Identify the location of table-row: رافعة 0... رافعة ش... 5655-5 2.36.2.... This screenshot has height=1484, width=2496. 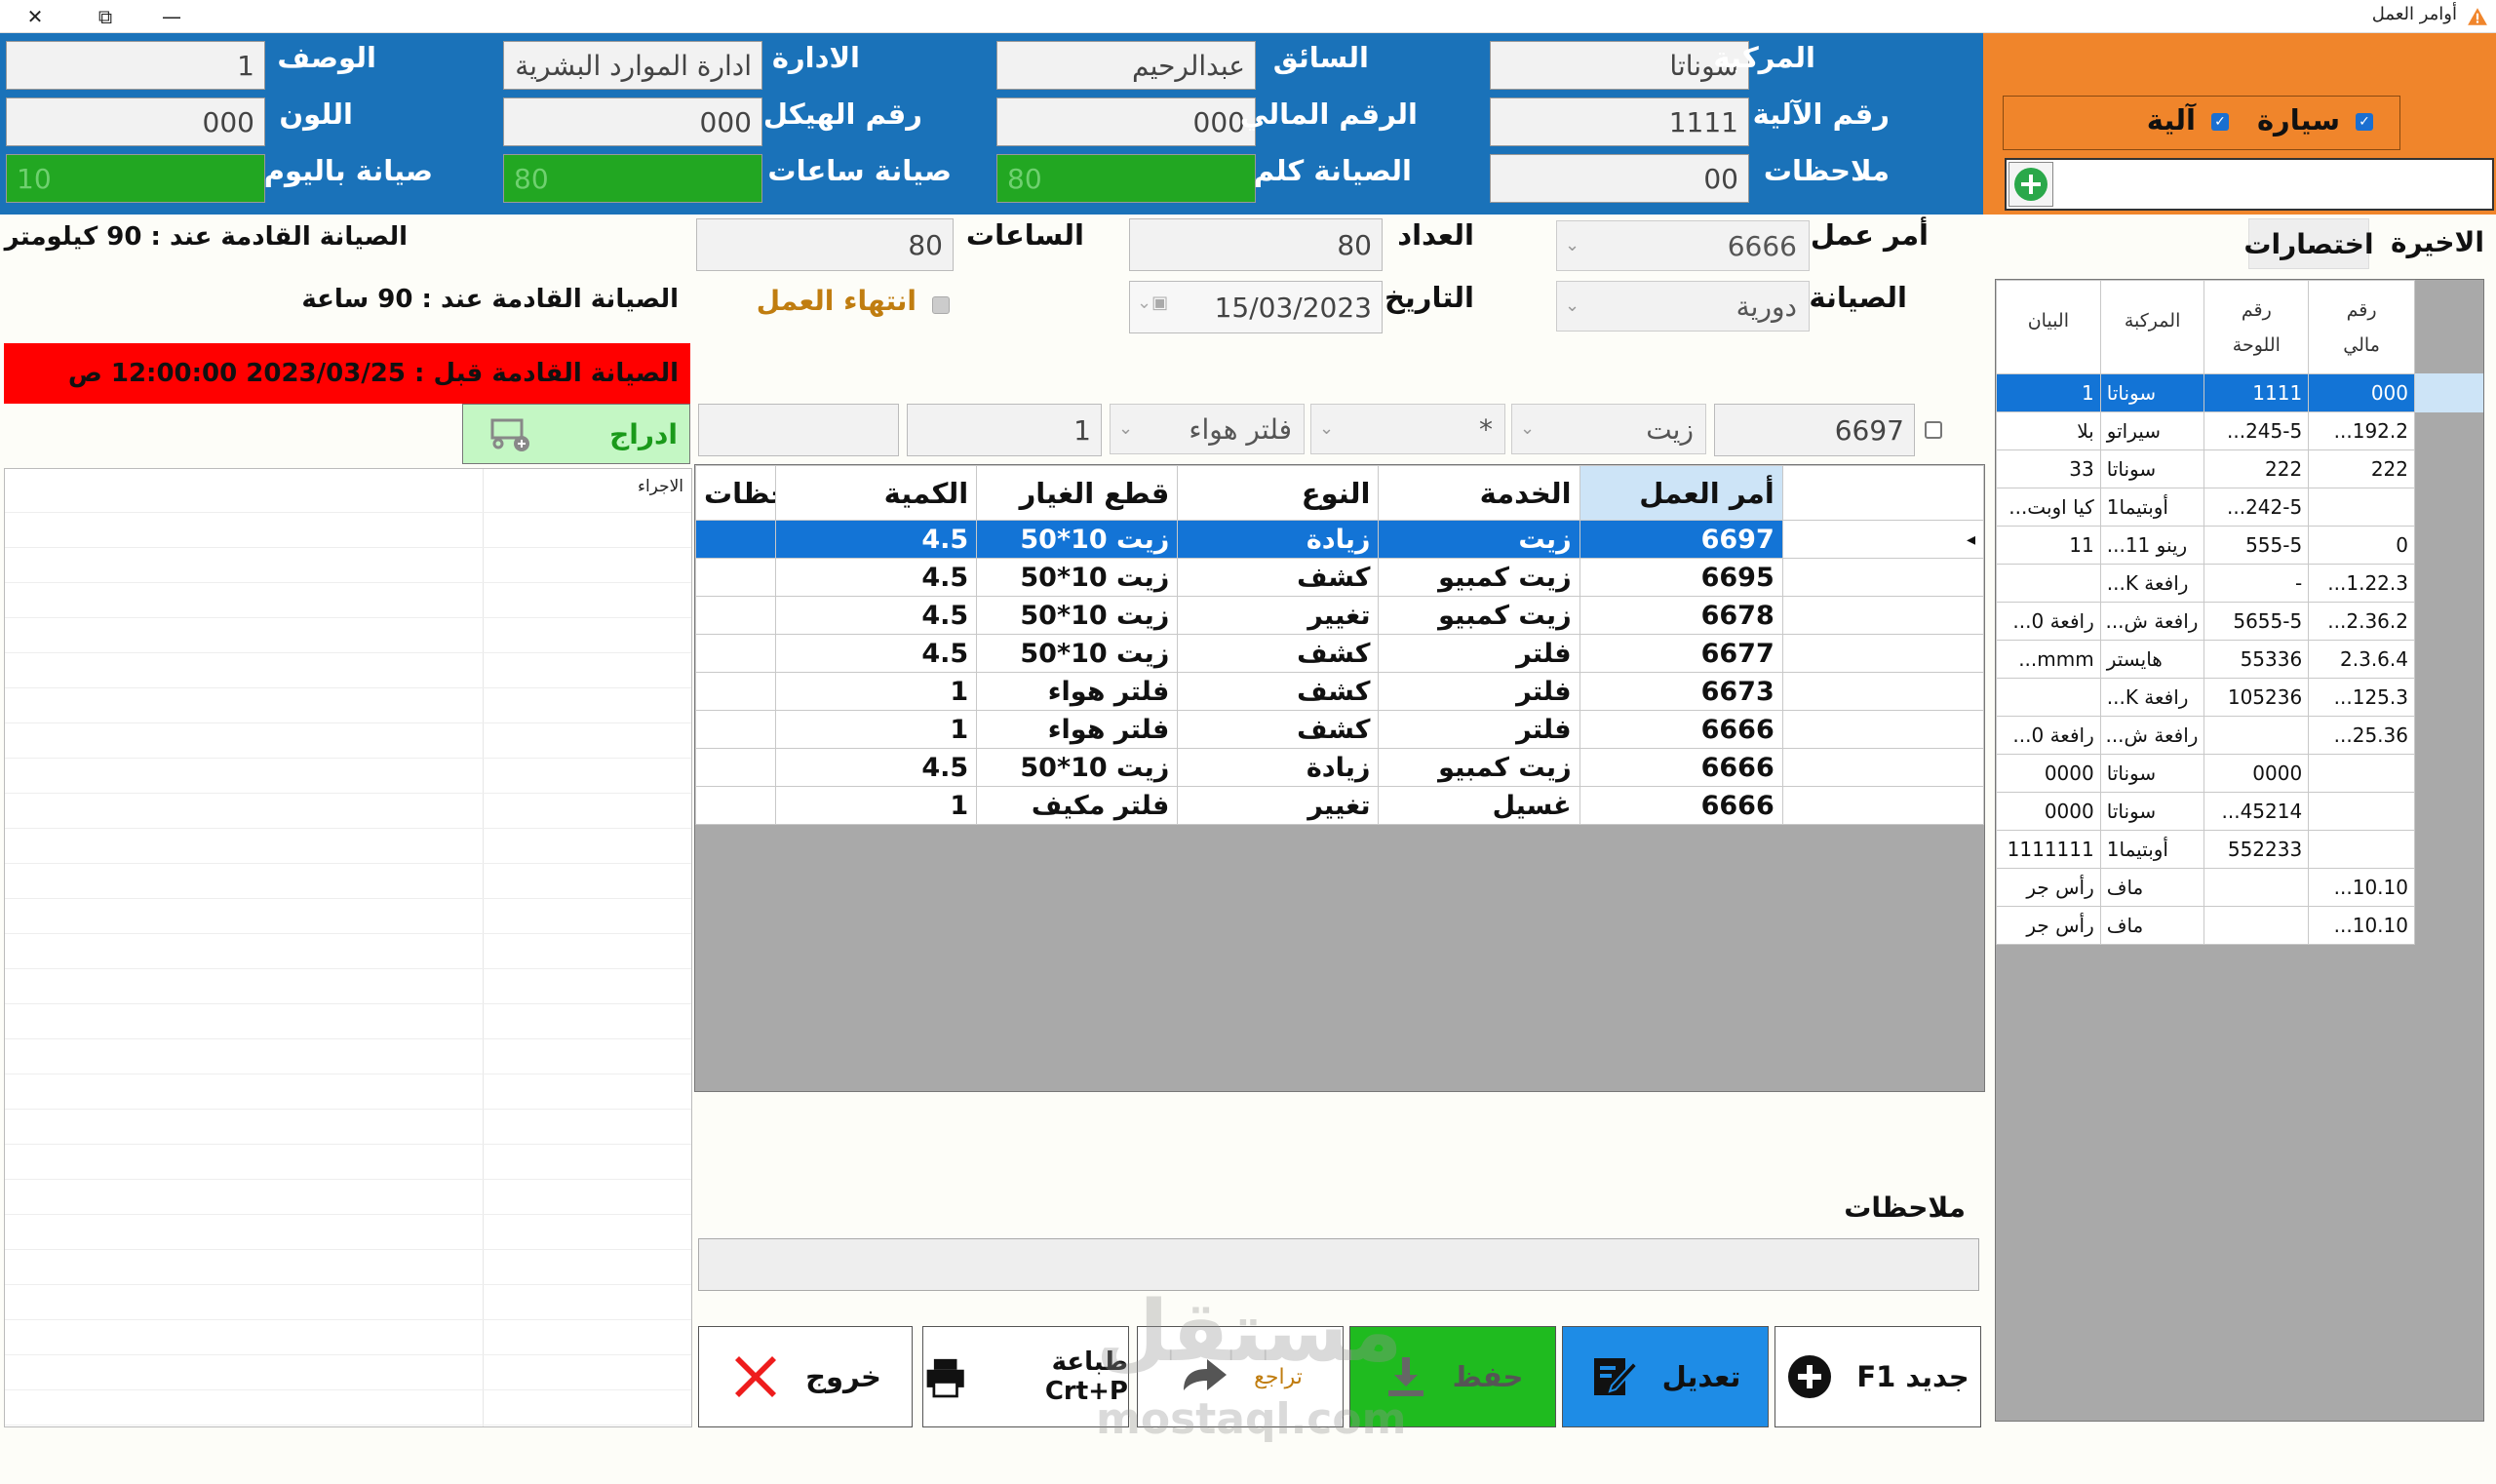
(2205, 621).